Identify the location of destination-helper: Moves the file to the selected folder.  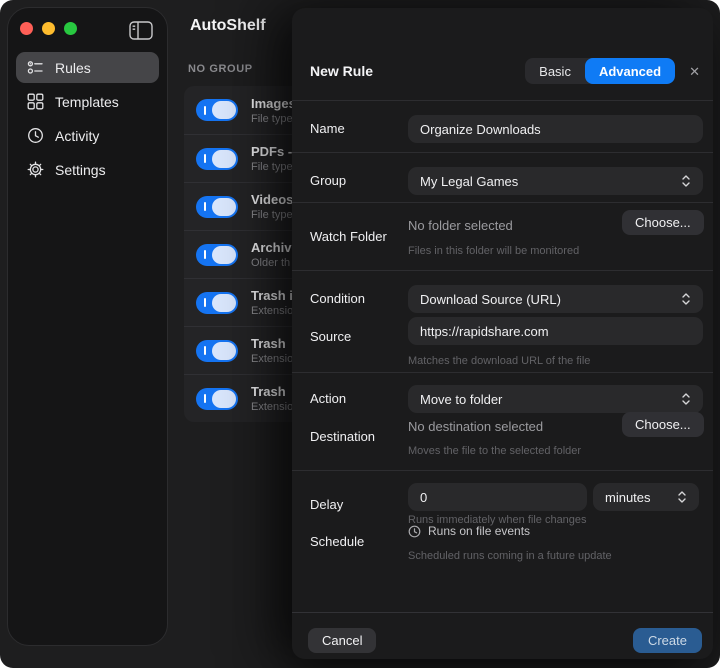
(495, 451).